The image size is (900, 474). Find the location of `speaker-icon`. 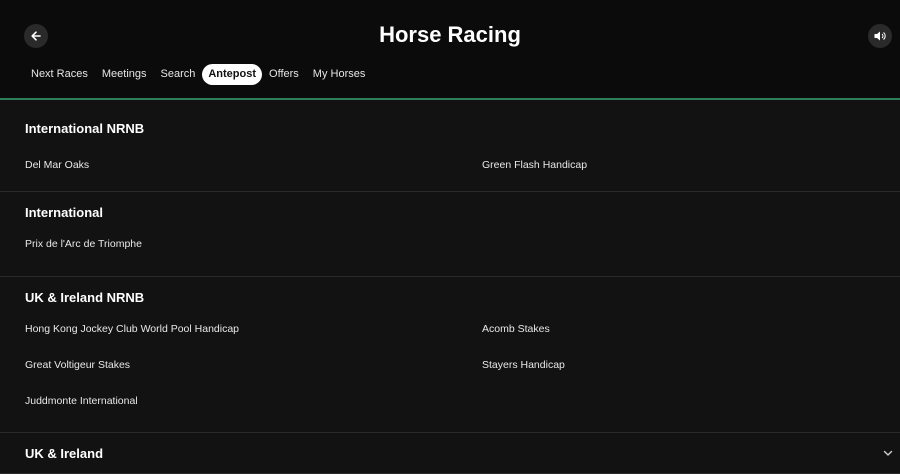

speaker-icon is located at coordinates (880, 36).